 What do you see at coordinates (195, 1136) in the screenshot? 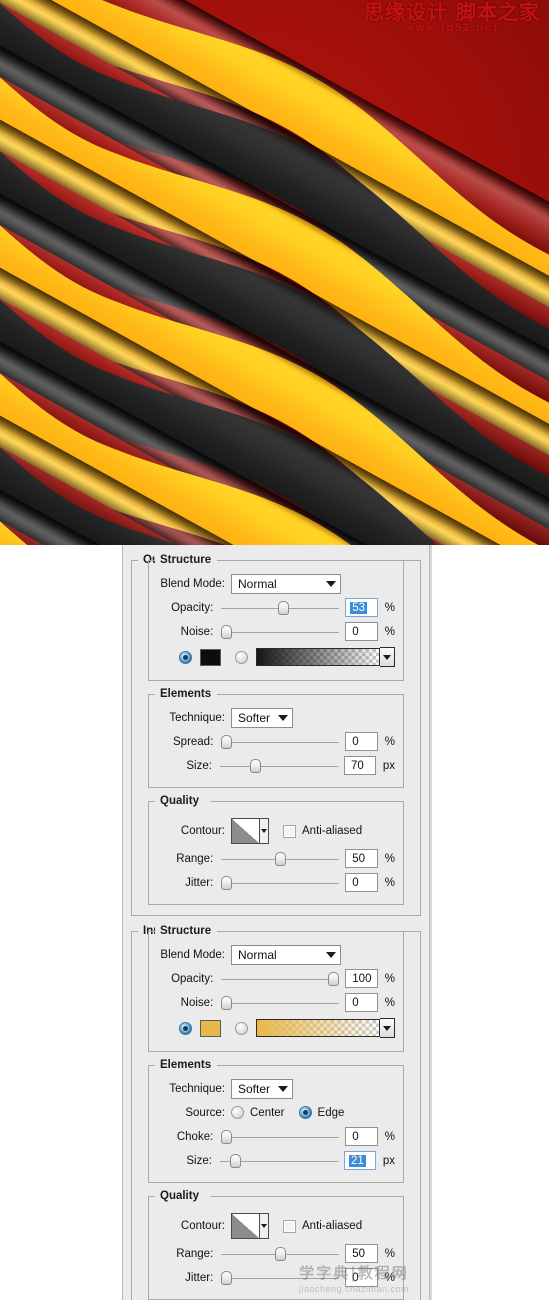
I see `choke-label: Choke:` at bounding box center [195, 1136].